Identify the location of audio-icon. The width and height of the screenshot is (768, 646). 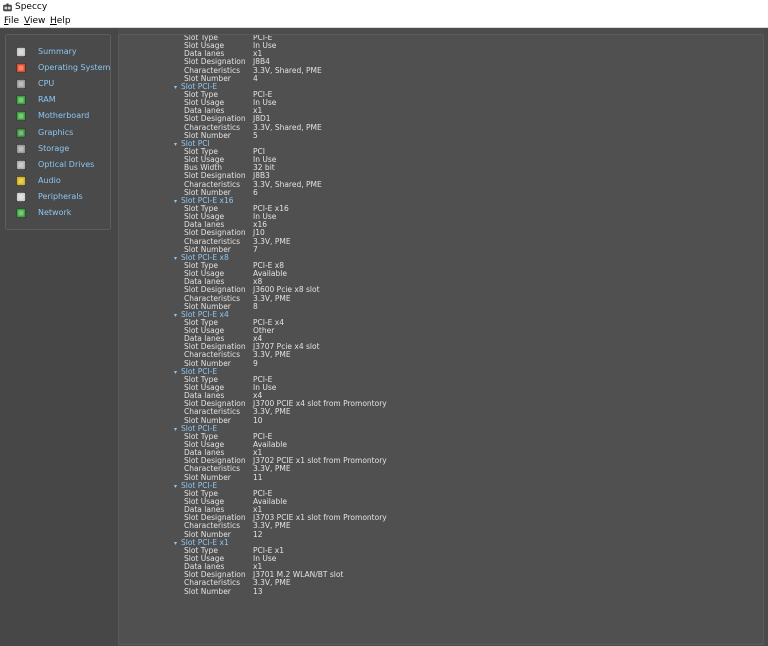
(21, 180).